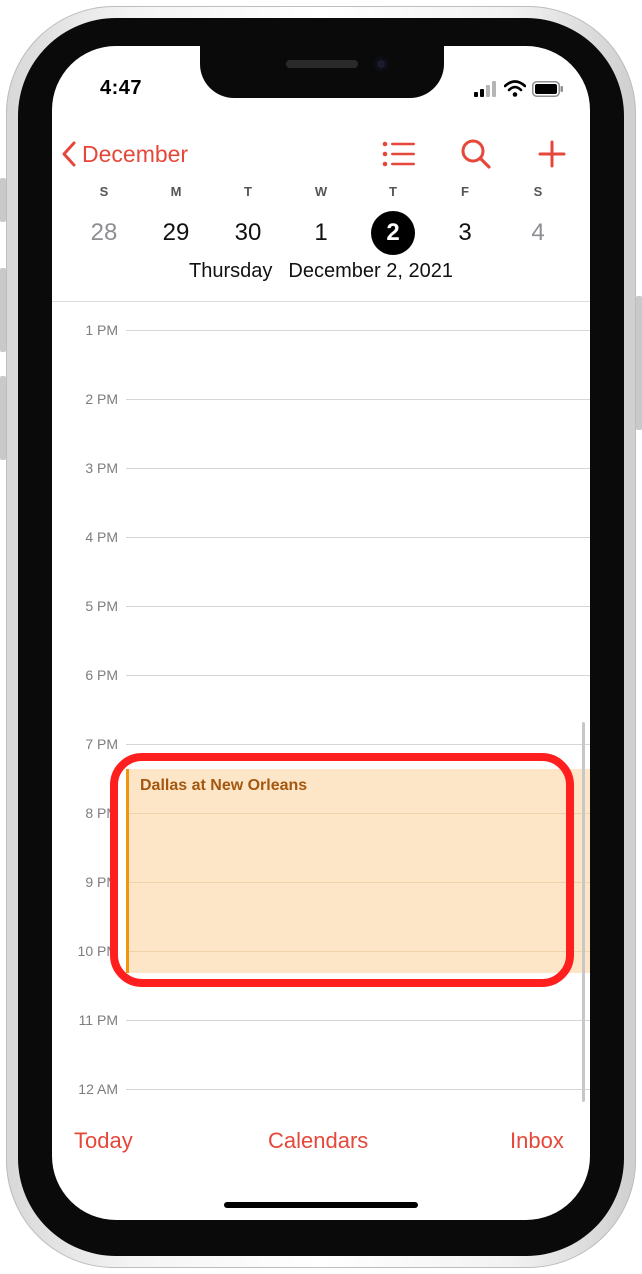 The width and height of the screenshot is (642, 1274). I want to click on week-strip: 28 29 30 1 2 3 4, so click(321, 233).